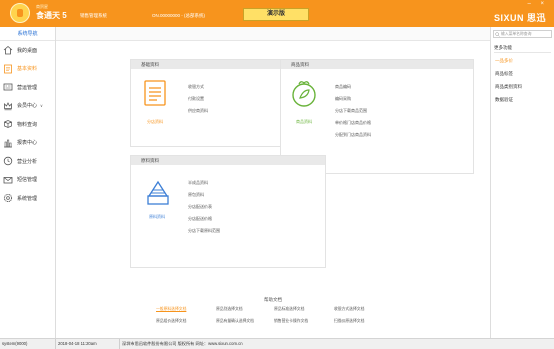  I want to click on tab-bar, so click(273, 34).